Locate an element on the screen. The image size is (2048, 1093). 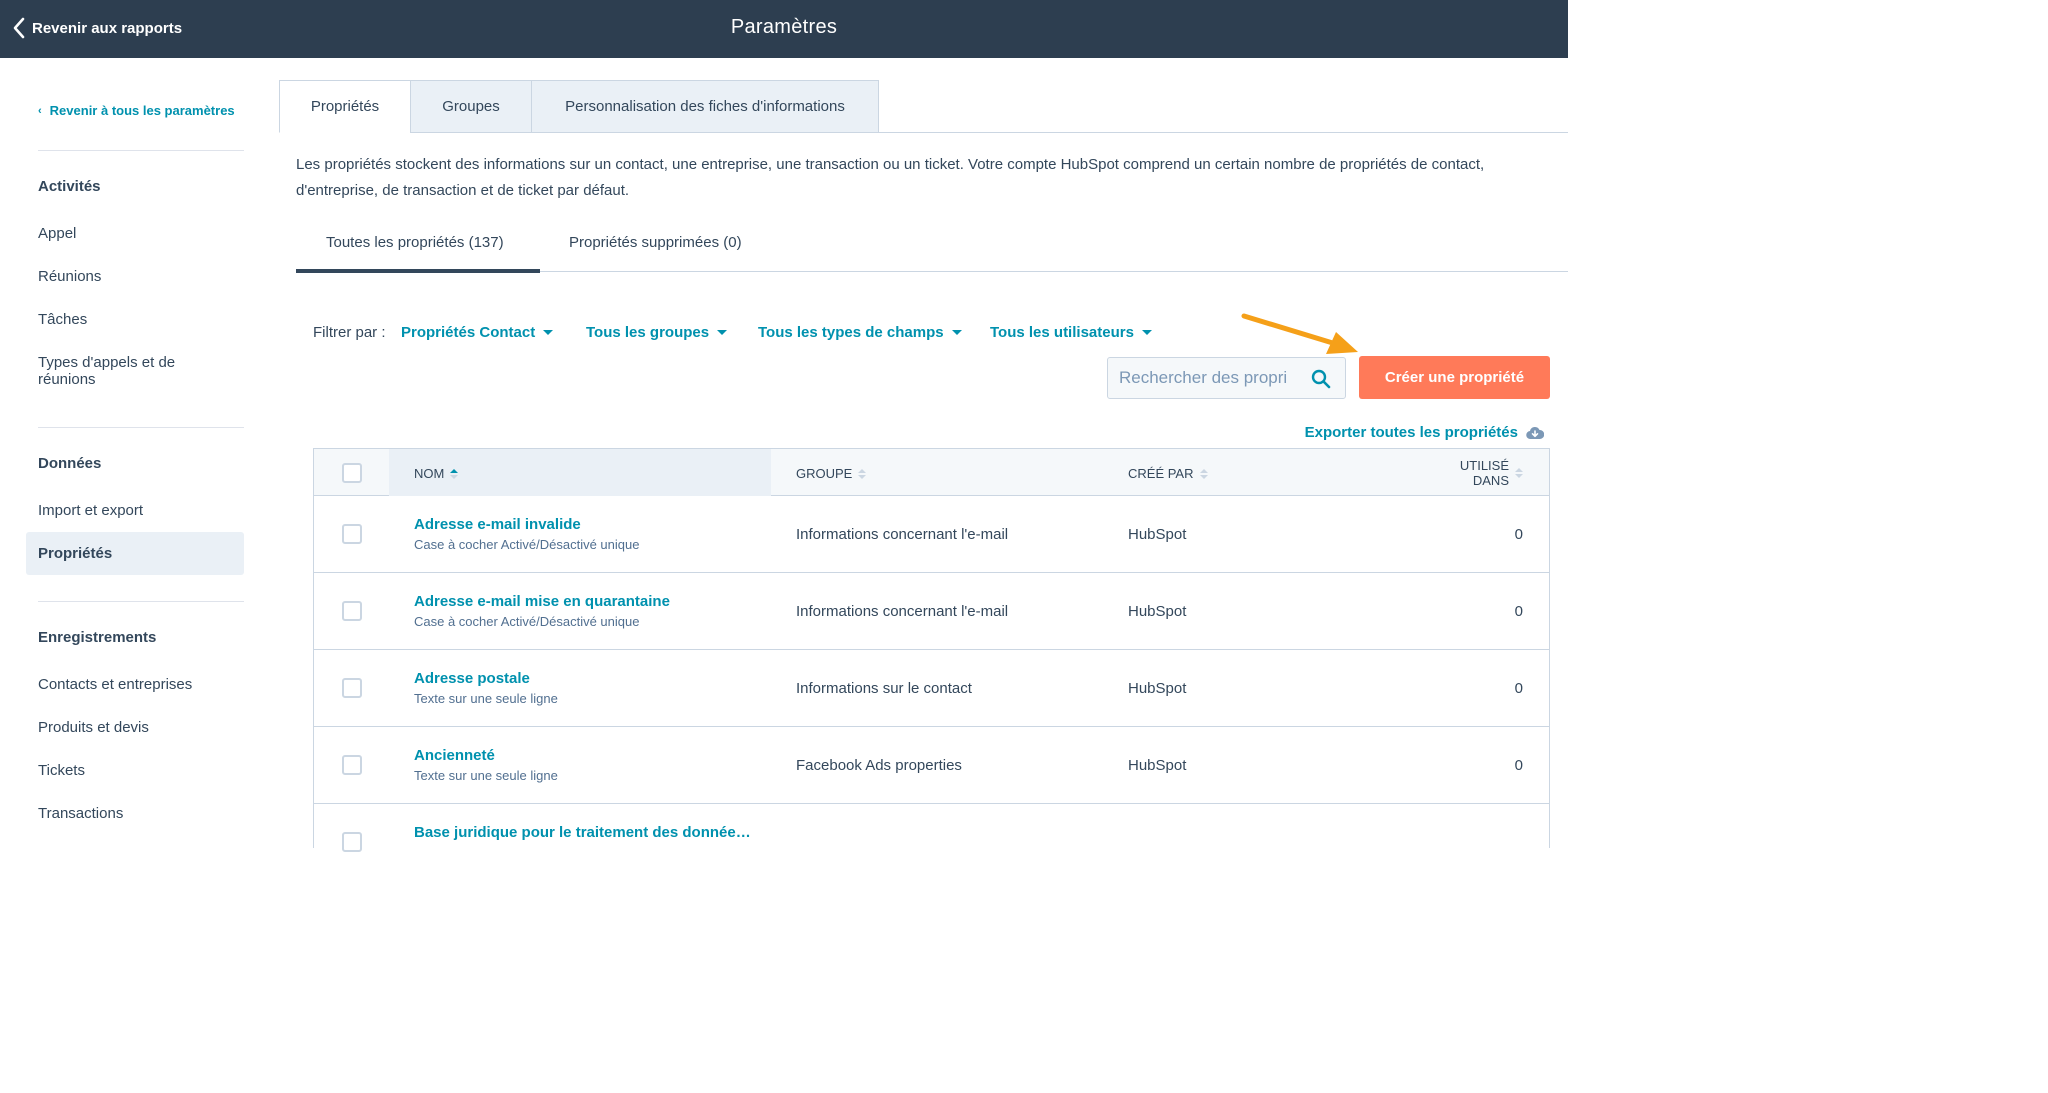
annotation-arrow-icon is located at coordinates (1299, 333).